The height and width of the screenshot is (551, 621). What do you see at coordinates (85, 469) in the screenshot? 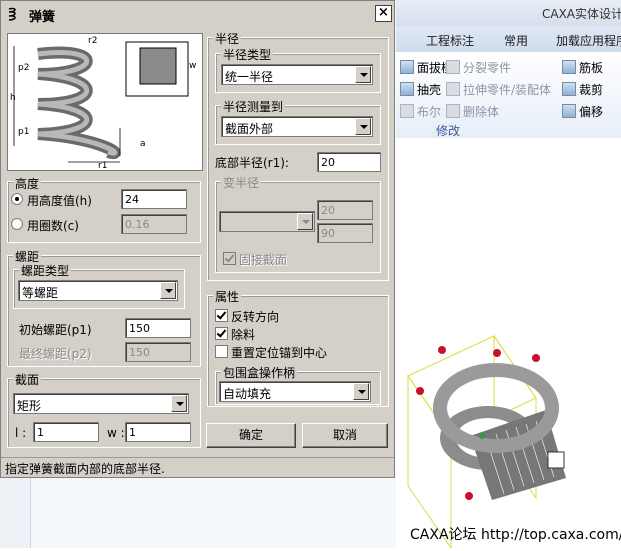
I see `status-text: 指定弹簧截面内部的底部半径.` at bounding box center [85, 469].